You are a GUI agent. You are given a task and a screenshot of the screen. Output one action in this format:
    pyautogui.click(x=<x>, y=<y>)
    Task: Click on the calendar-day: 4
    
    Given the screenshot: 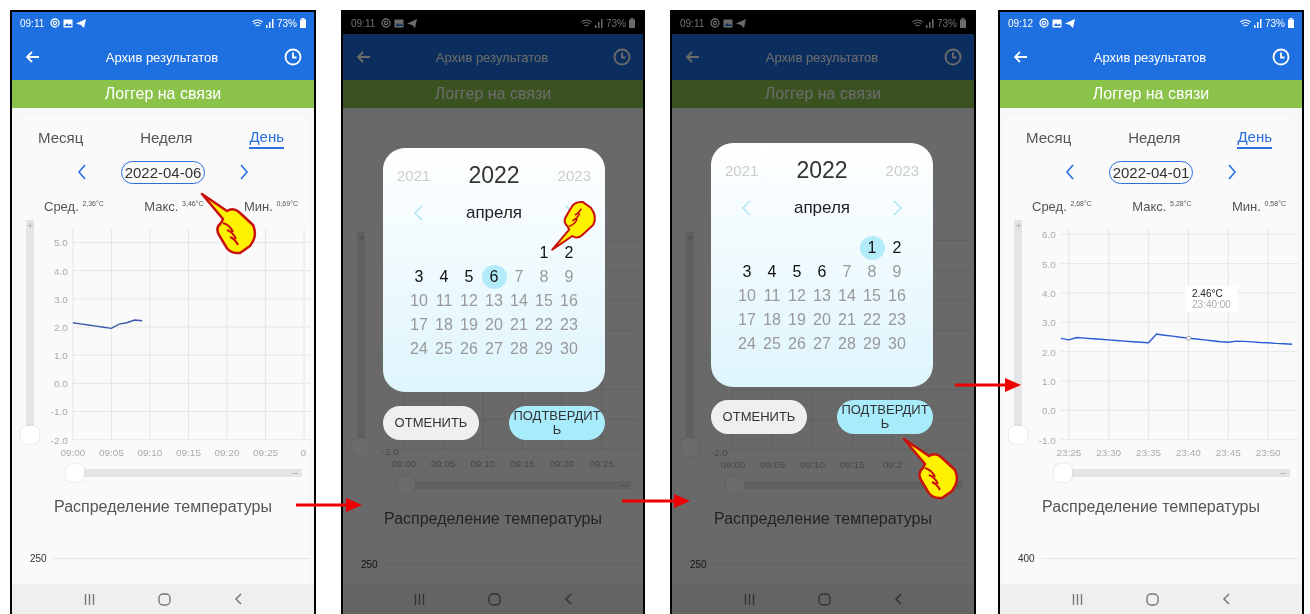 What is the action you would take?
    pyautogui.click(x=772, y=272)
    